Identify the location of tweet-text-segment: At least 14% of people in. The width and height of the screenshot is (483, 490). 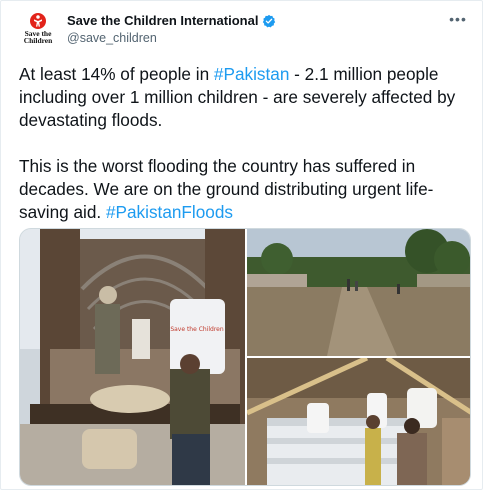
(116, 74).